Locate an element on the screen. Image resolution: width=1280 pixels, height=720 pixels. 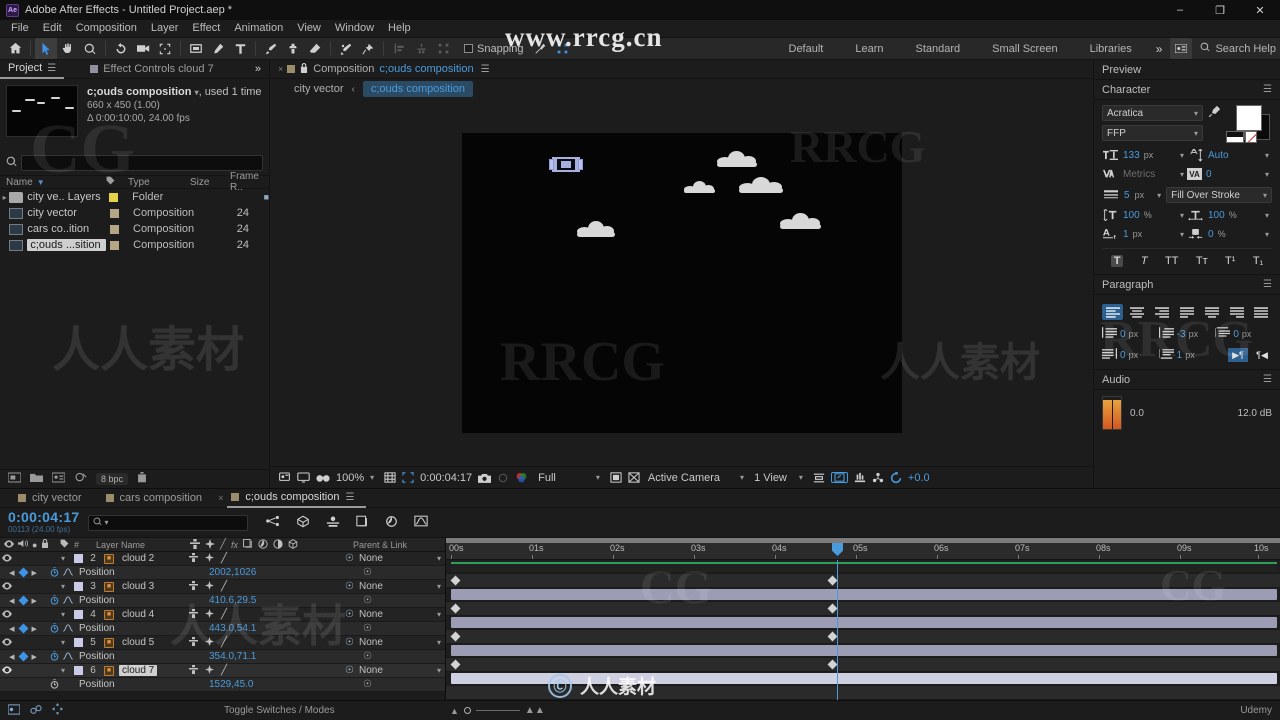
maximize-button: ❐ is located at coordinates (1220, 10).